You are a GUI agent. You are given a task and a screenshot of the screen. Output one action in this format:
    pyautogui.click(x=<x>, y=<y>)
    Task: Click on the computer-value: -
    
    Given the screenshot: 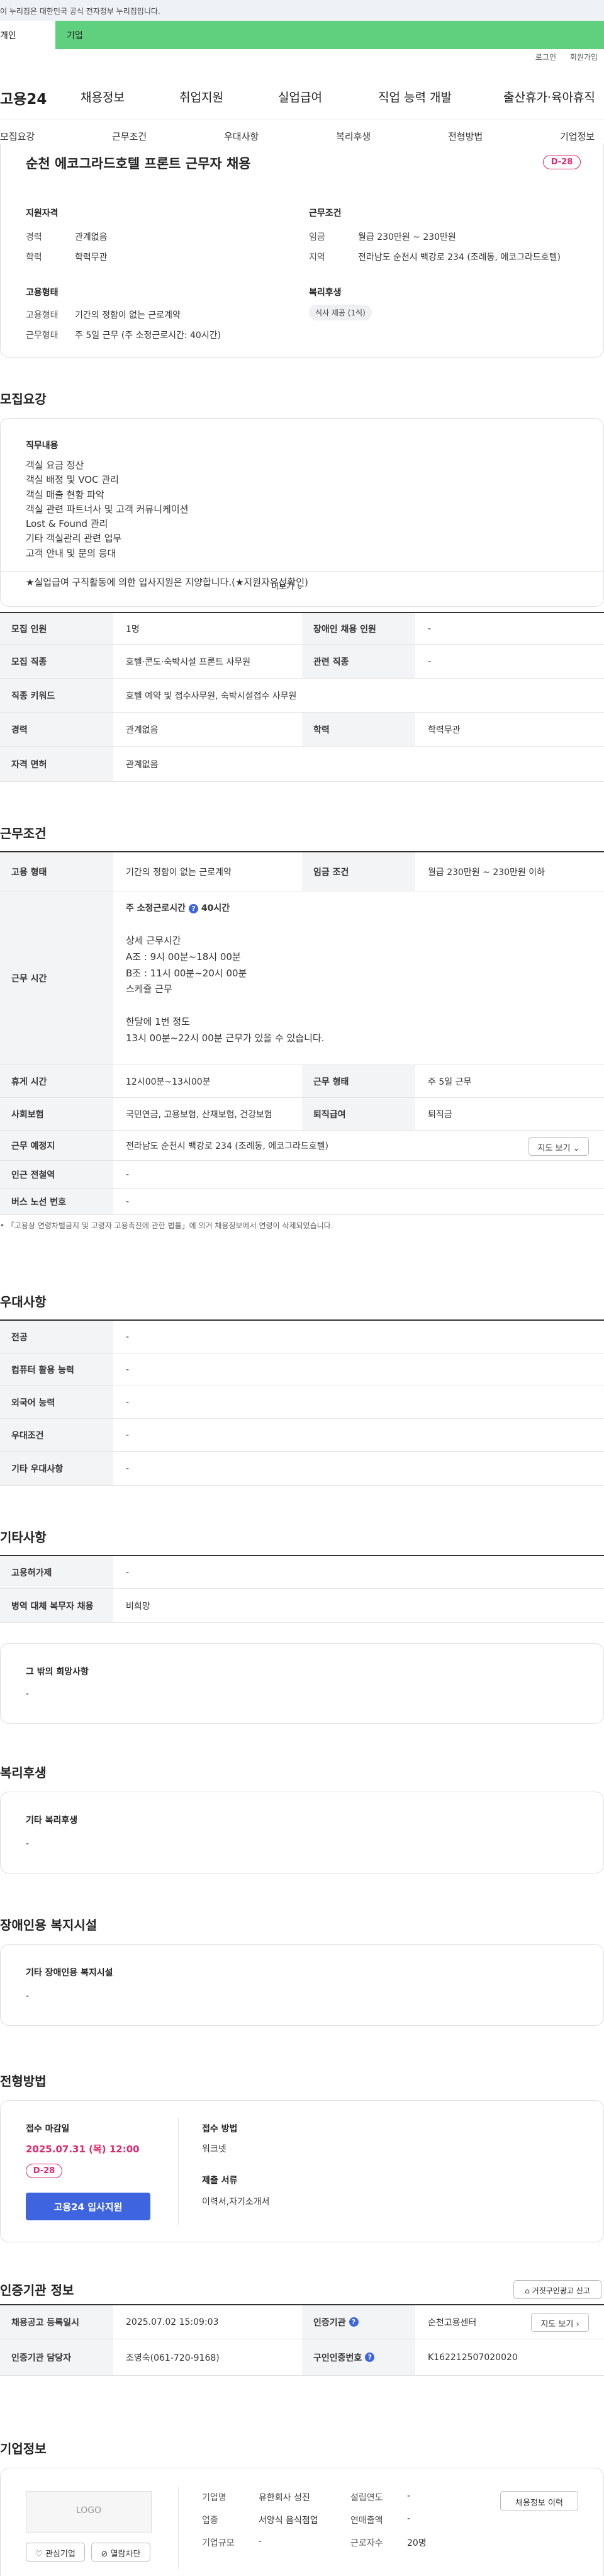 What is the action you would take?
    pyautogui.click(x=128, y=1369)
    